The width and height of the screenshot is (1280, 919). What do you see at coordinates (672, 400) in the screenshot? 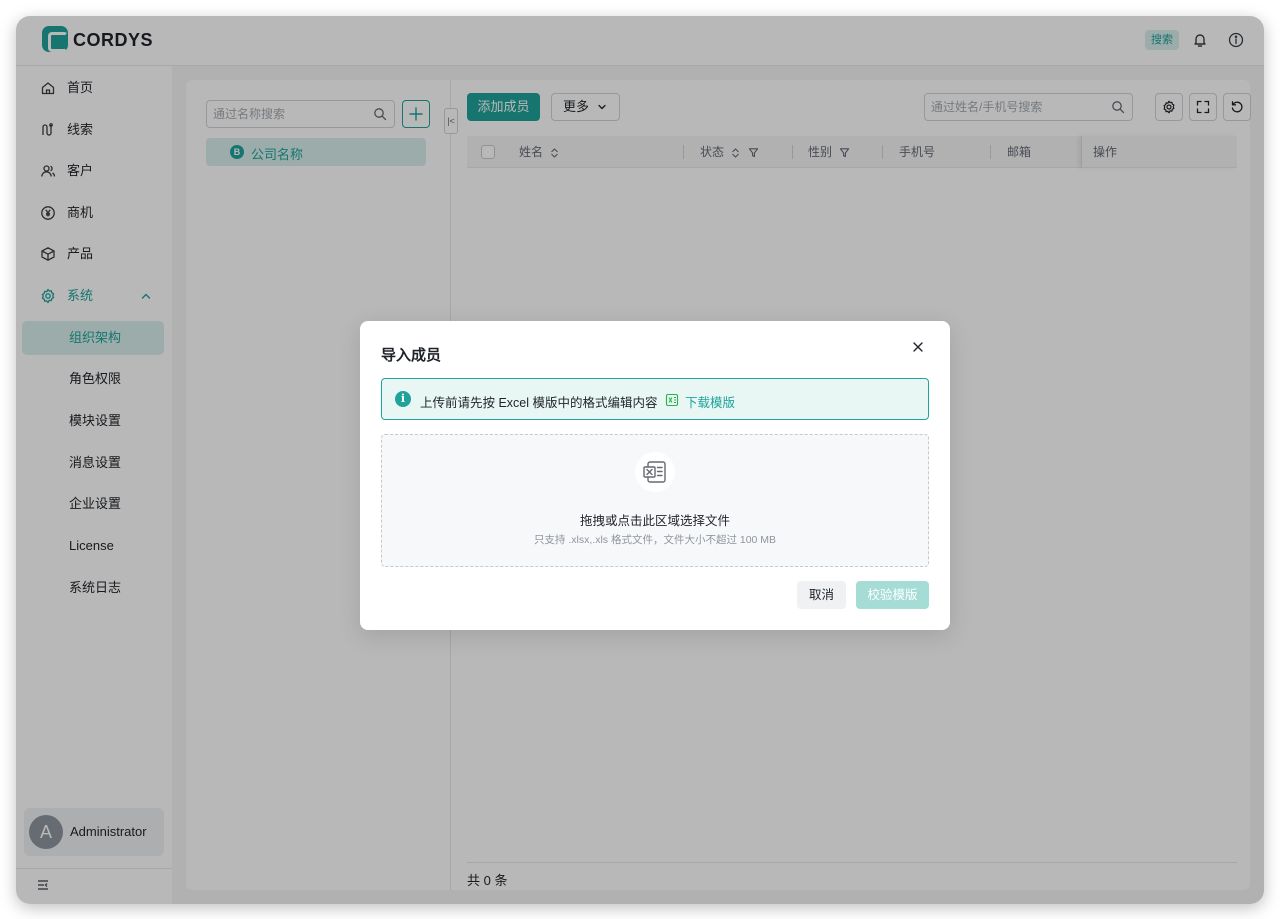
I see `excel-icon` at bounding box center [672, 400].